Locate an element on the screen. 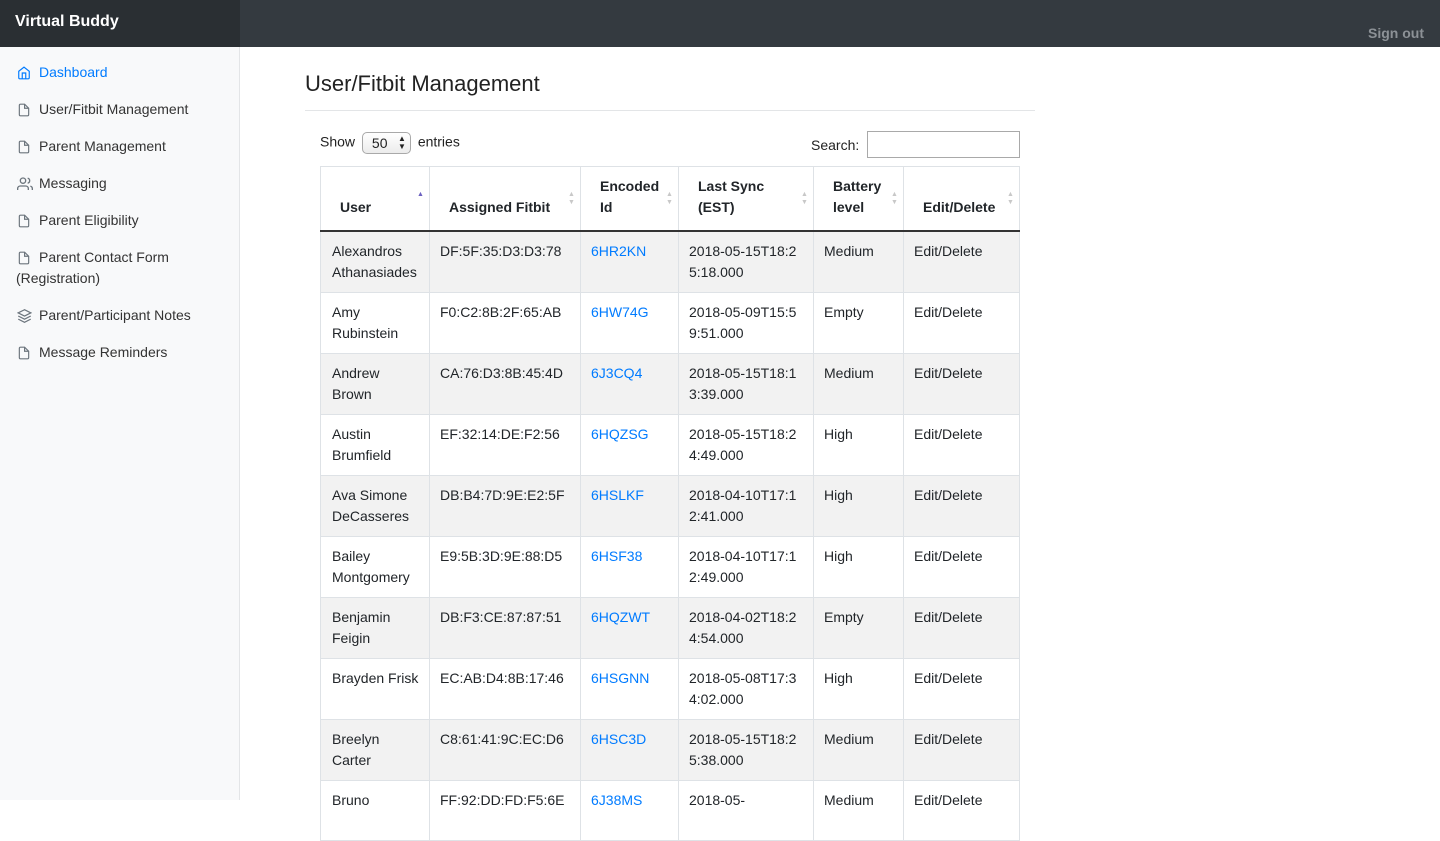 The image size is (1440, 841). cell-user: Breelyn Carter is located at coordinates (375, 749).